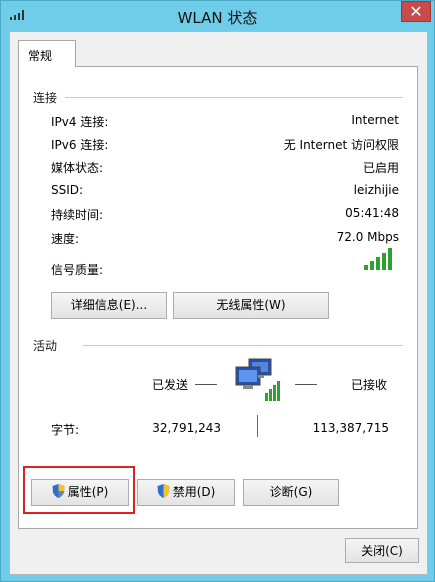  What do you see at coordinates (376, 190) in the screenshot?
I see `info-value: leizhijie` at bounding box center [376, 190].